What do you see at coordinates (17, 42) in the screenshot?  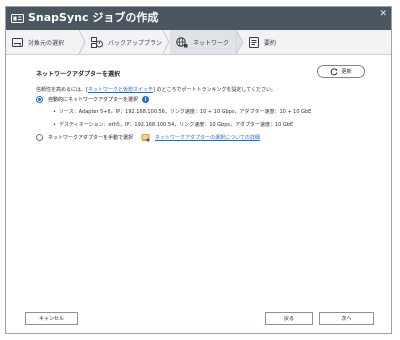 I see `storage-icon` at bounding box center [17, 42].